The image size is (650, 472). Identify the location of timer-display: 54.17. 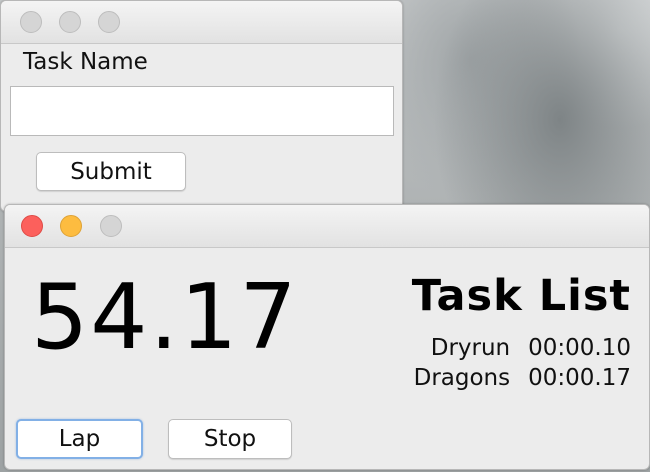
(165, 317).